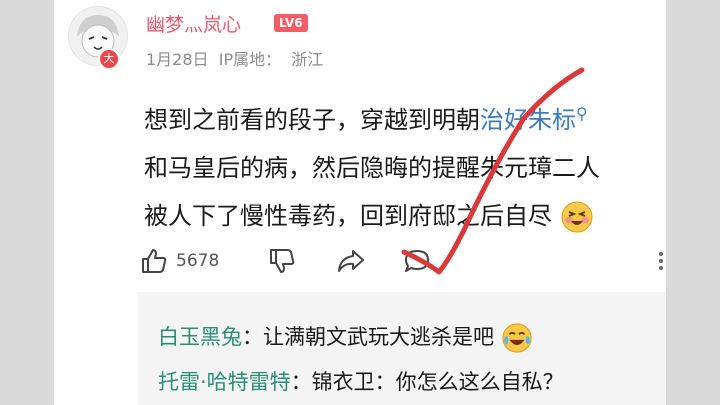 The width and height of the screenshot is (720, 405). I want to click on laughing-emoji-icon, so click(577, 217).